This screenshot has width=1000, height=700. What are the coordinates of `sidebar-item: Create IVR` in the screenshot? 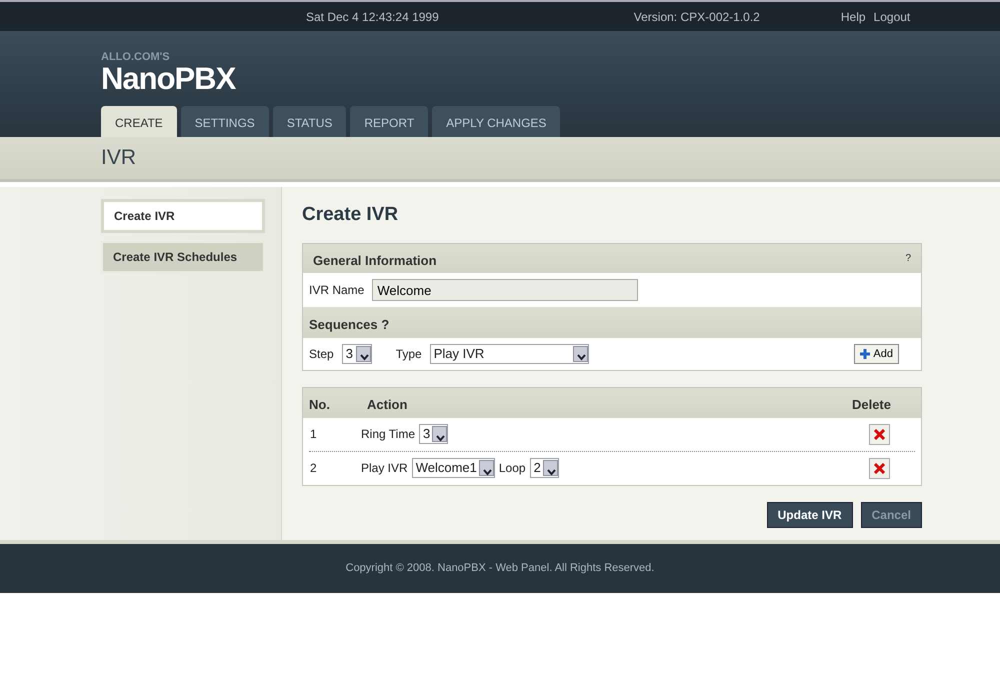 It's located at (183, 216).